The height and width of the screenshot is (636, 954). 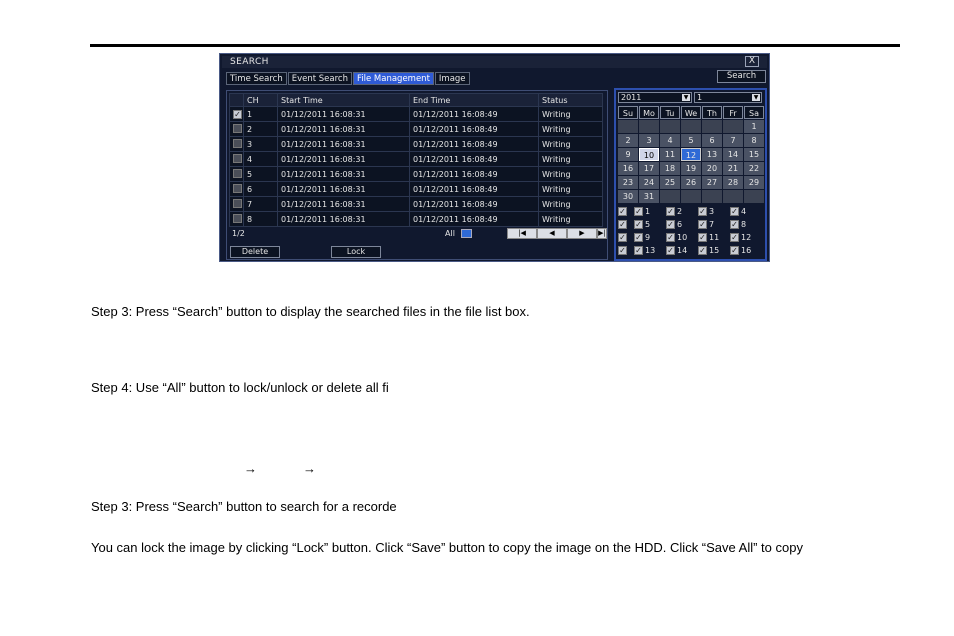 I want to click on close-icon: X, so click(x=752, y=61).